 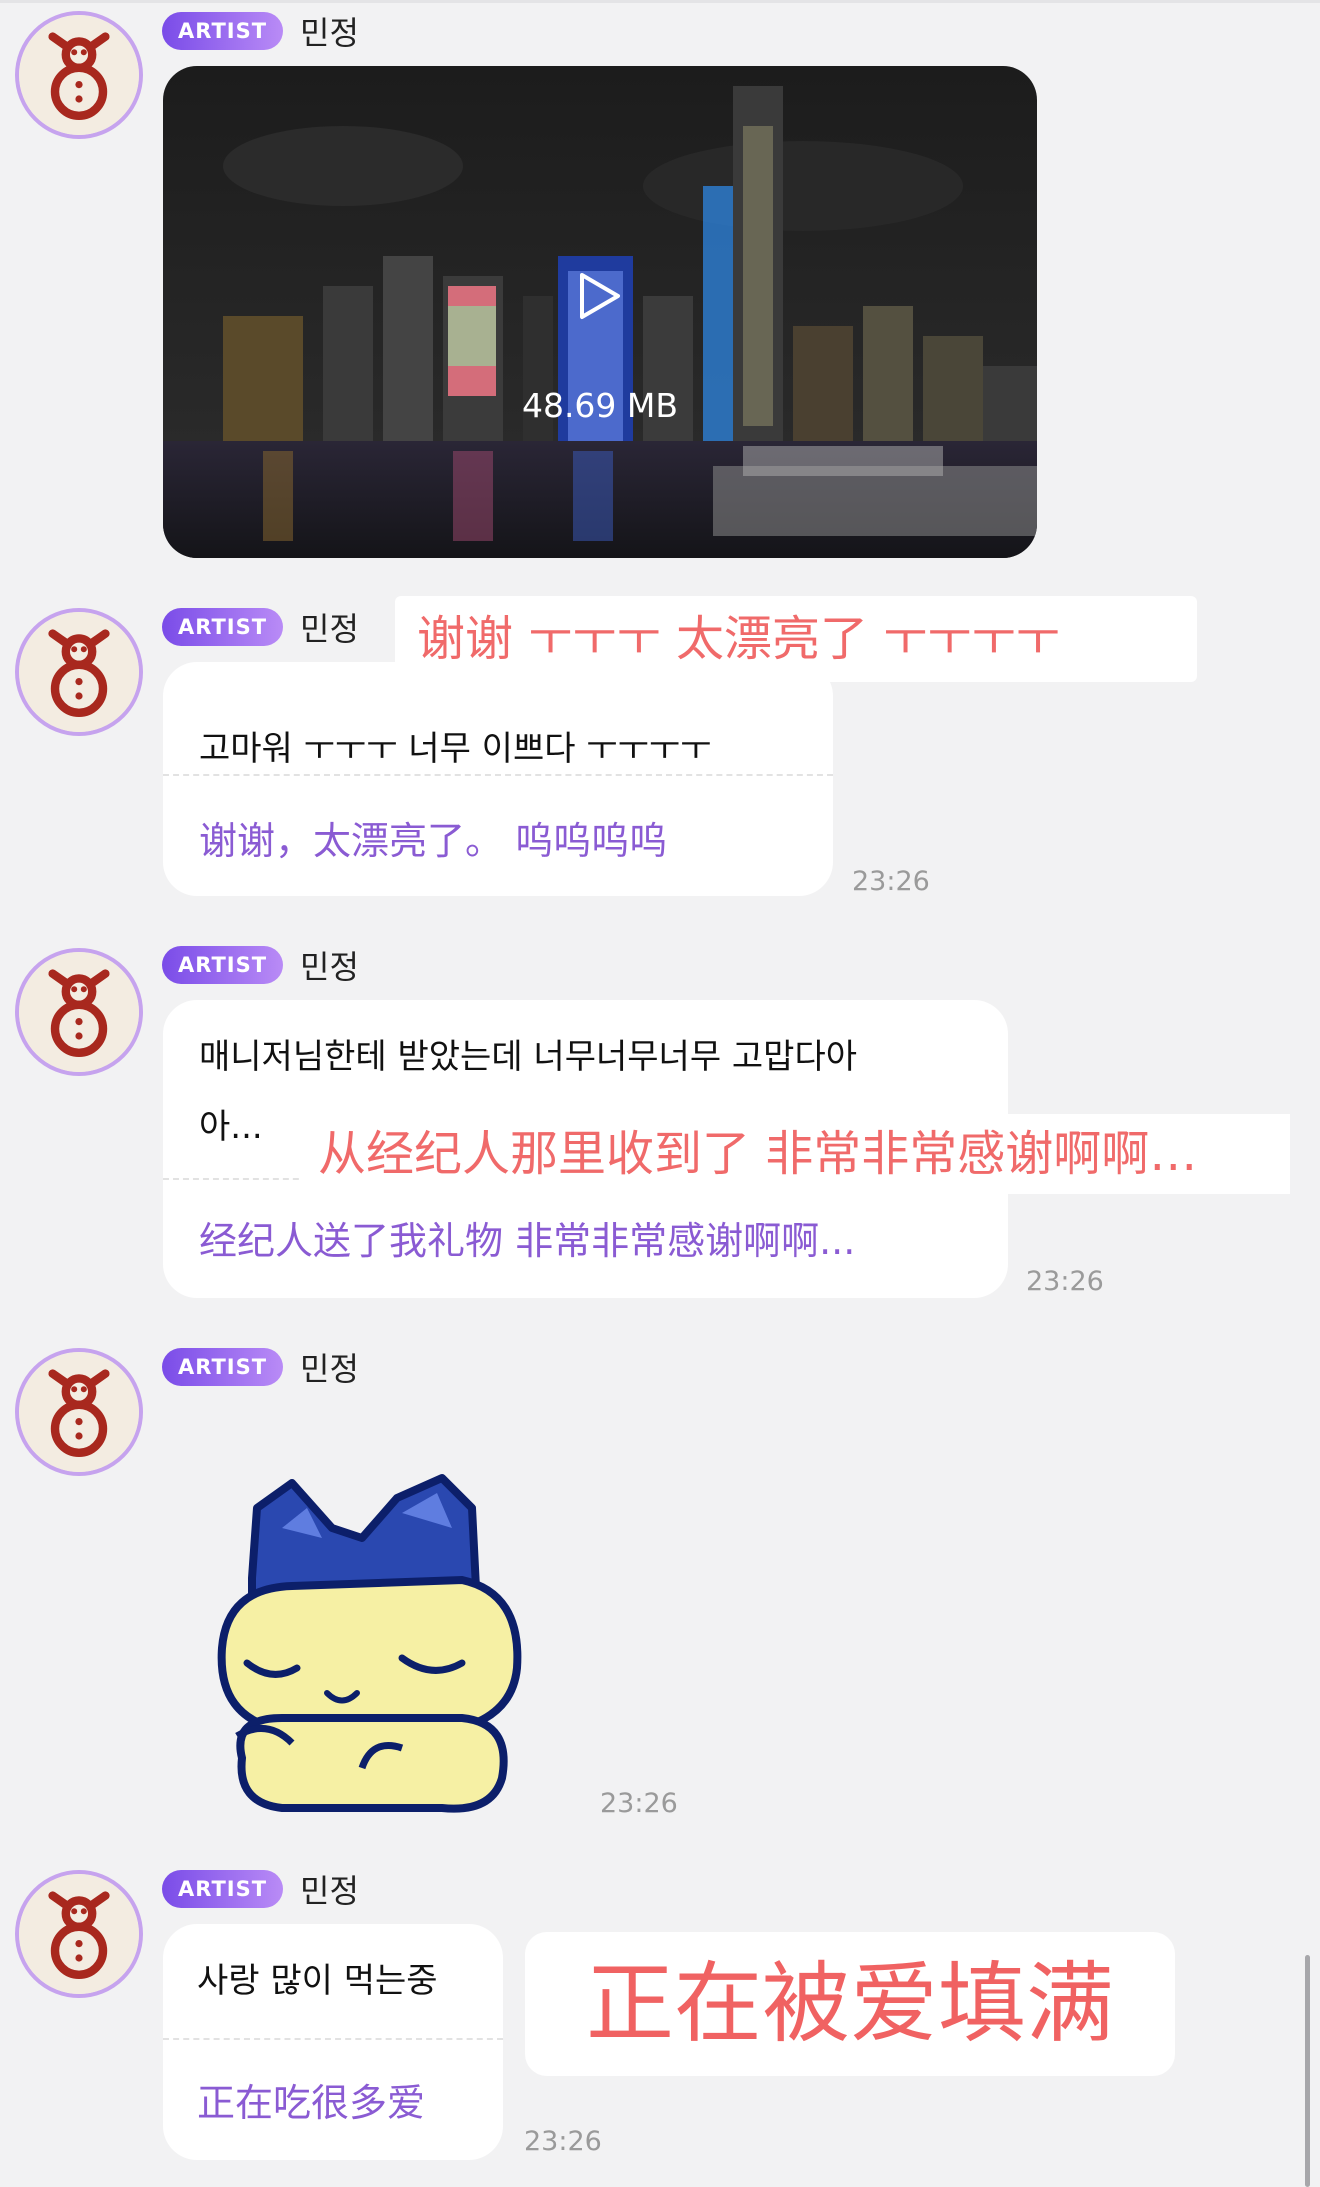 What do you see at coordinates (433, 841) in the screenshot?
I see `message-translation-text: 谢谢，太漂亮了。 呜呜呜呜` at bounding box center [433, 841].